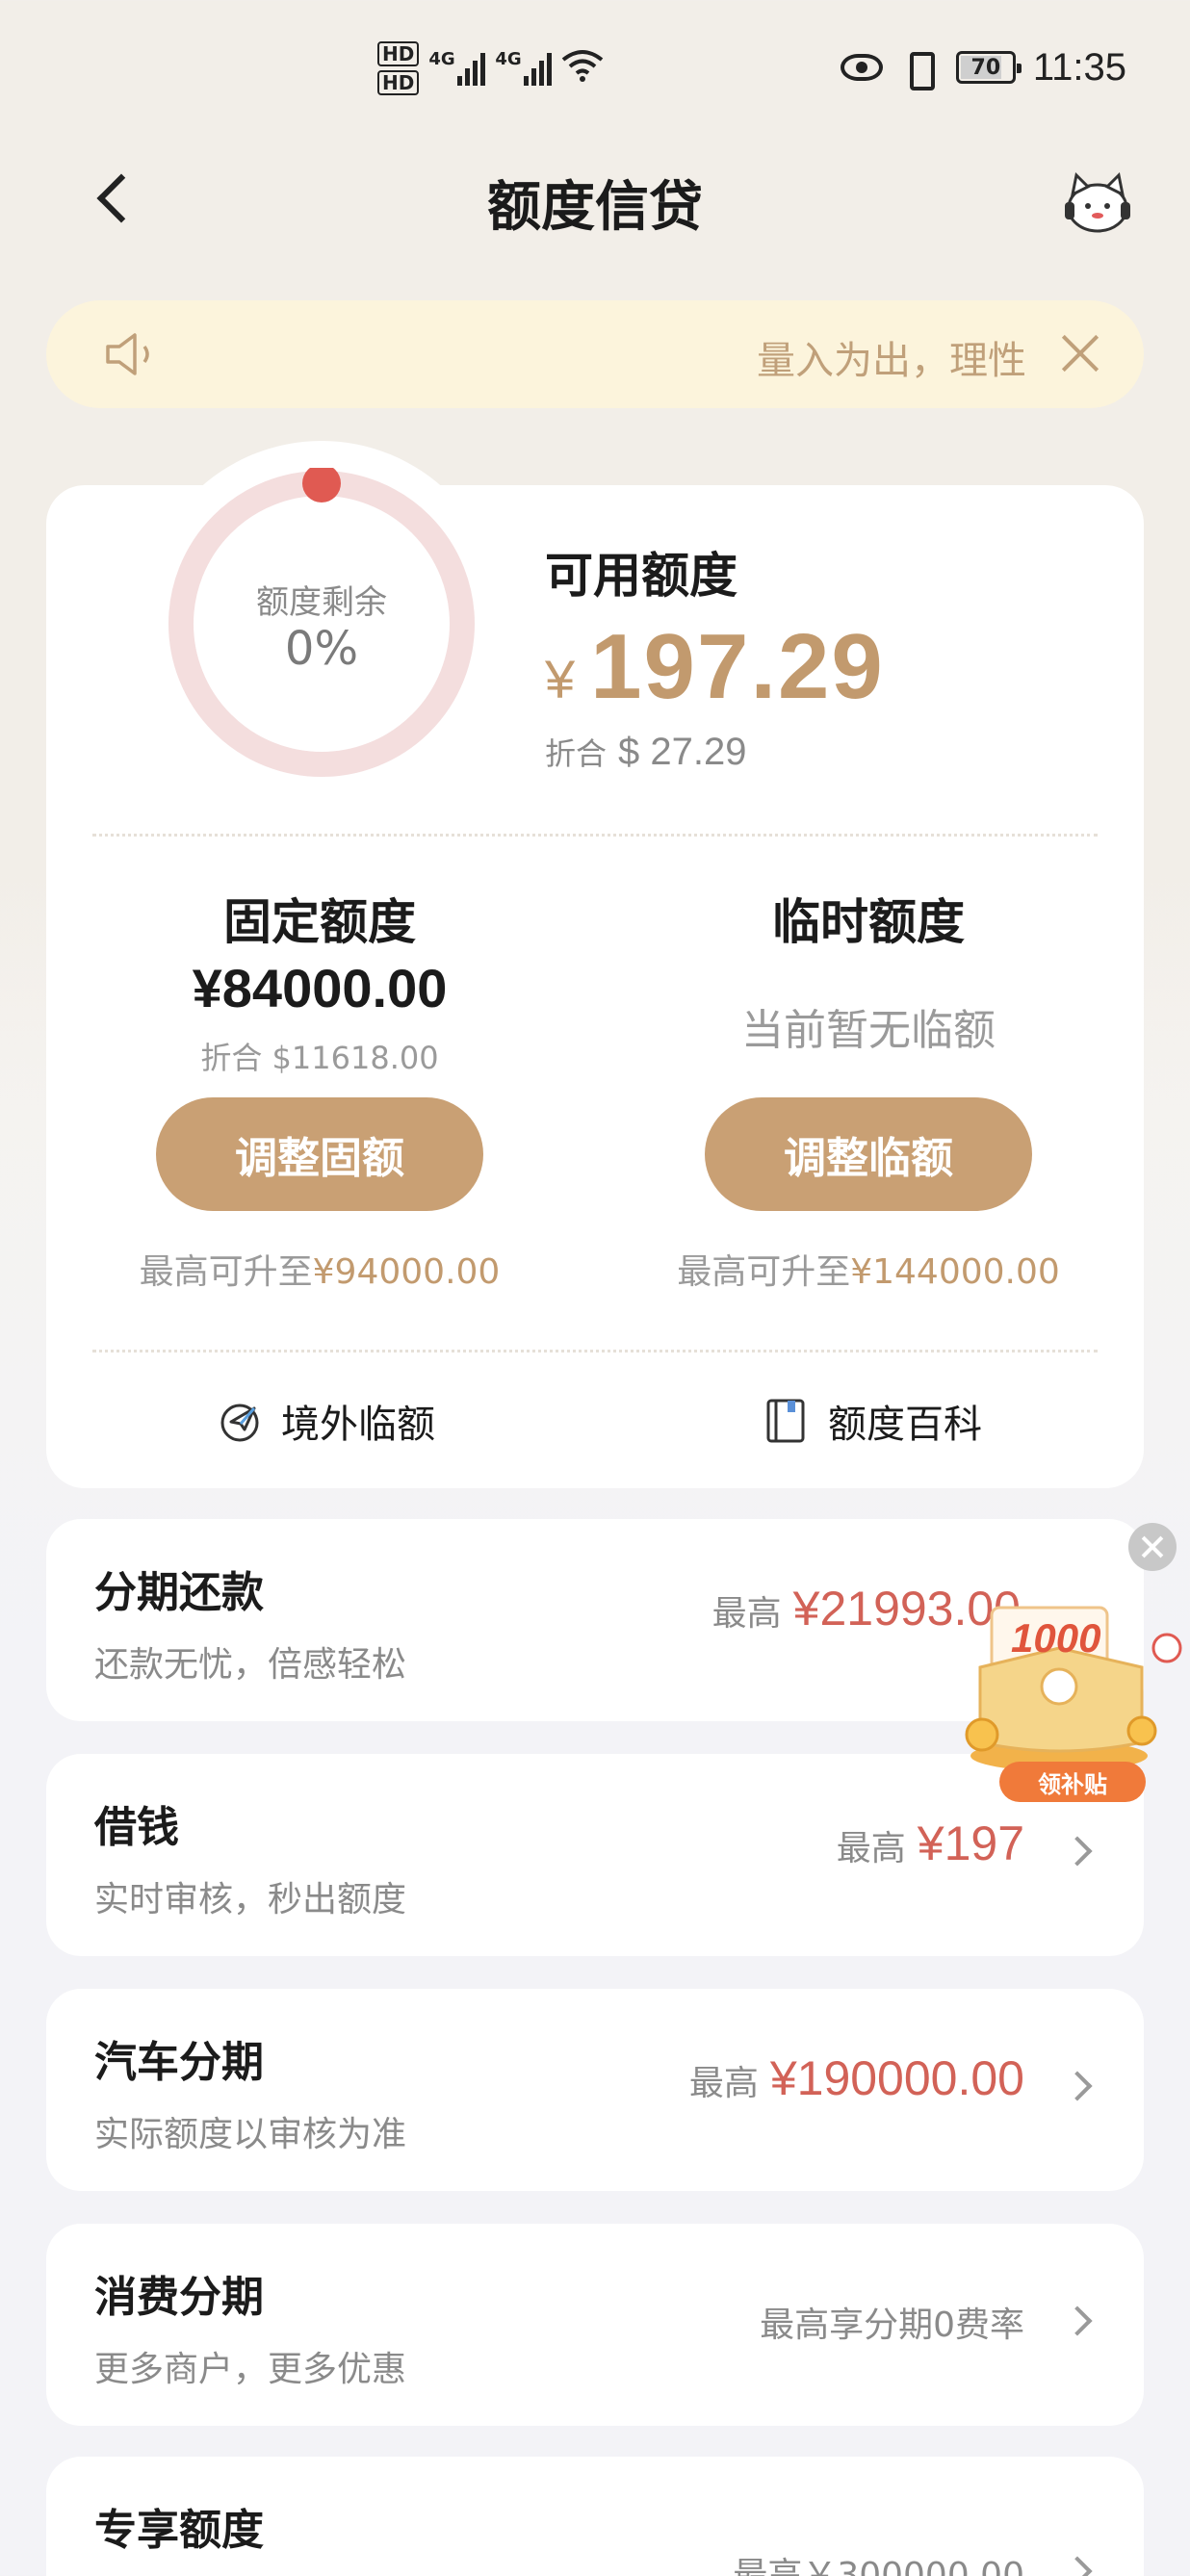 The image size is (1190, 2576). Describe the element at coordinates (905, 1425) in the screenshot. I see `credit-wiki-label: 额度百科` at that location.